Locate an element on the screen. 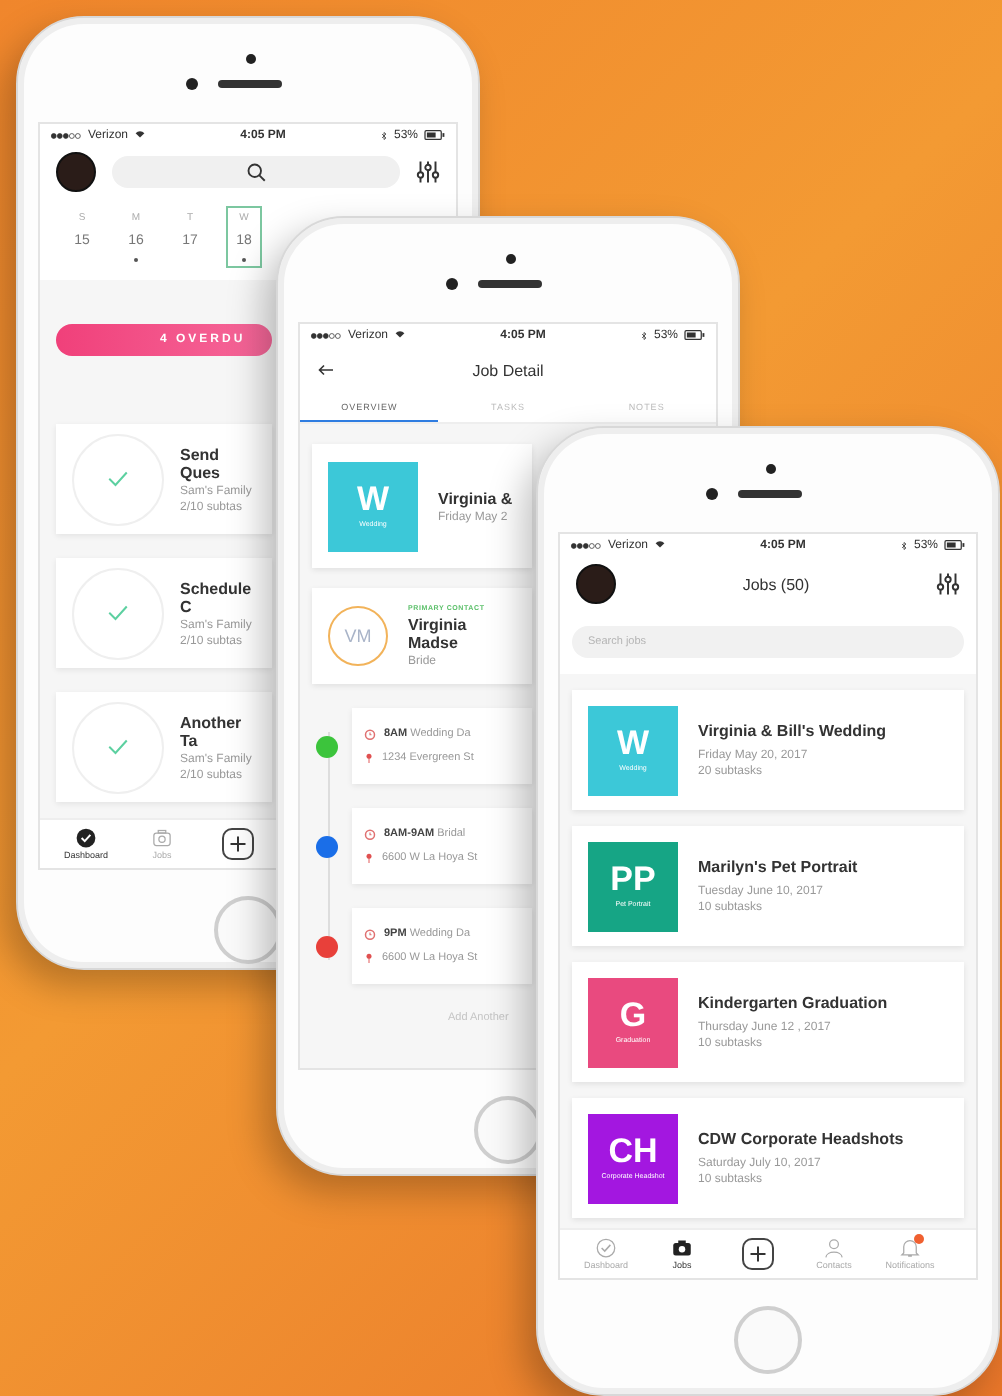  bell-icon is located at coordinates (910, 1248).